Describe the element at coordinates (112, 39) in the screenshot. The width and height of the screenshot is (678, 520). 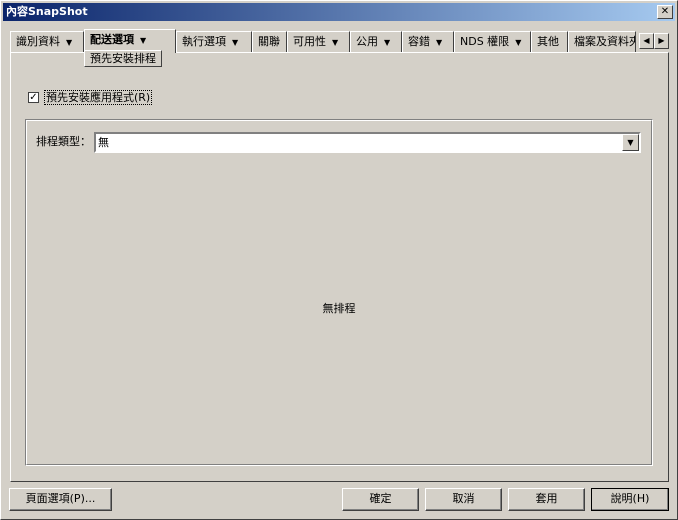
I see `tab-label: 配送選項` at that location.